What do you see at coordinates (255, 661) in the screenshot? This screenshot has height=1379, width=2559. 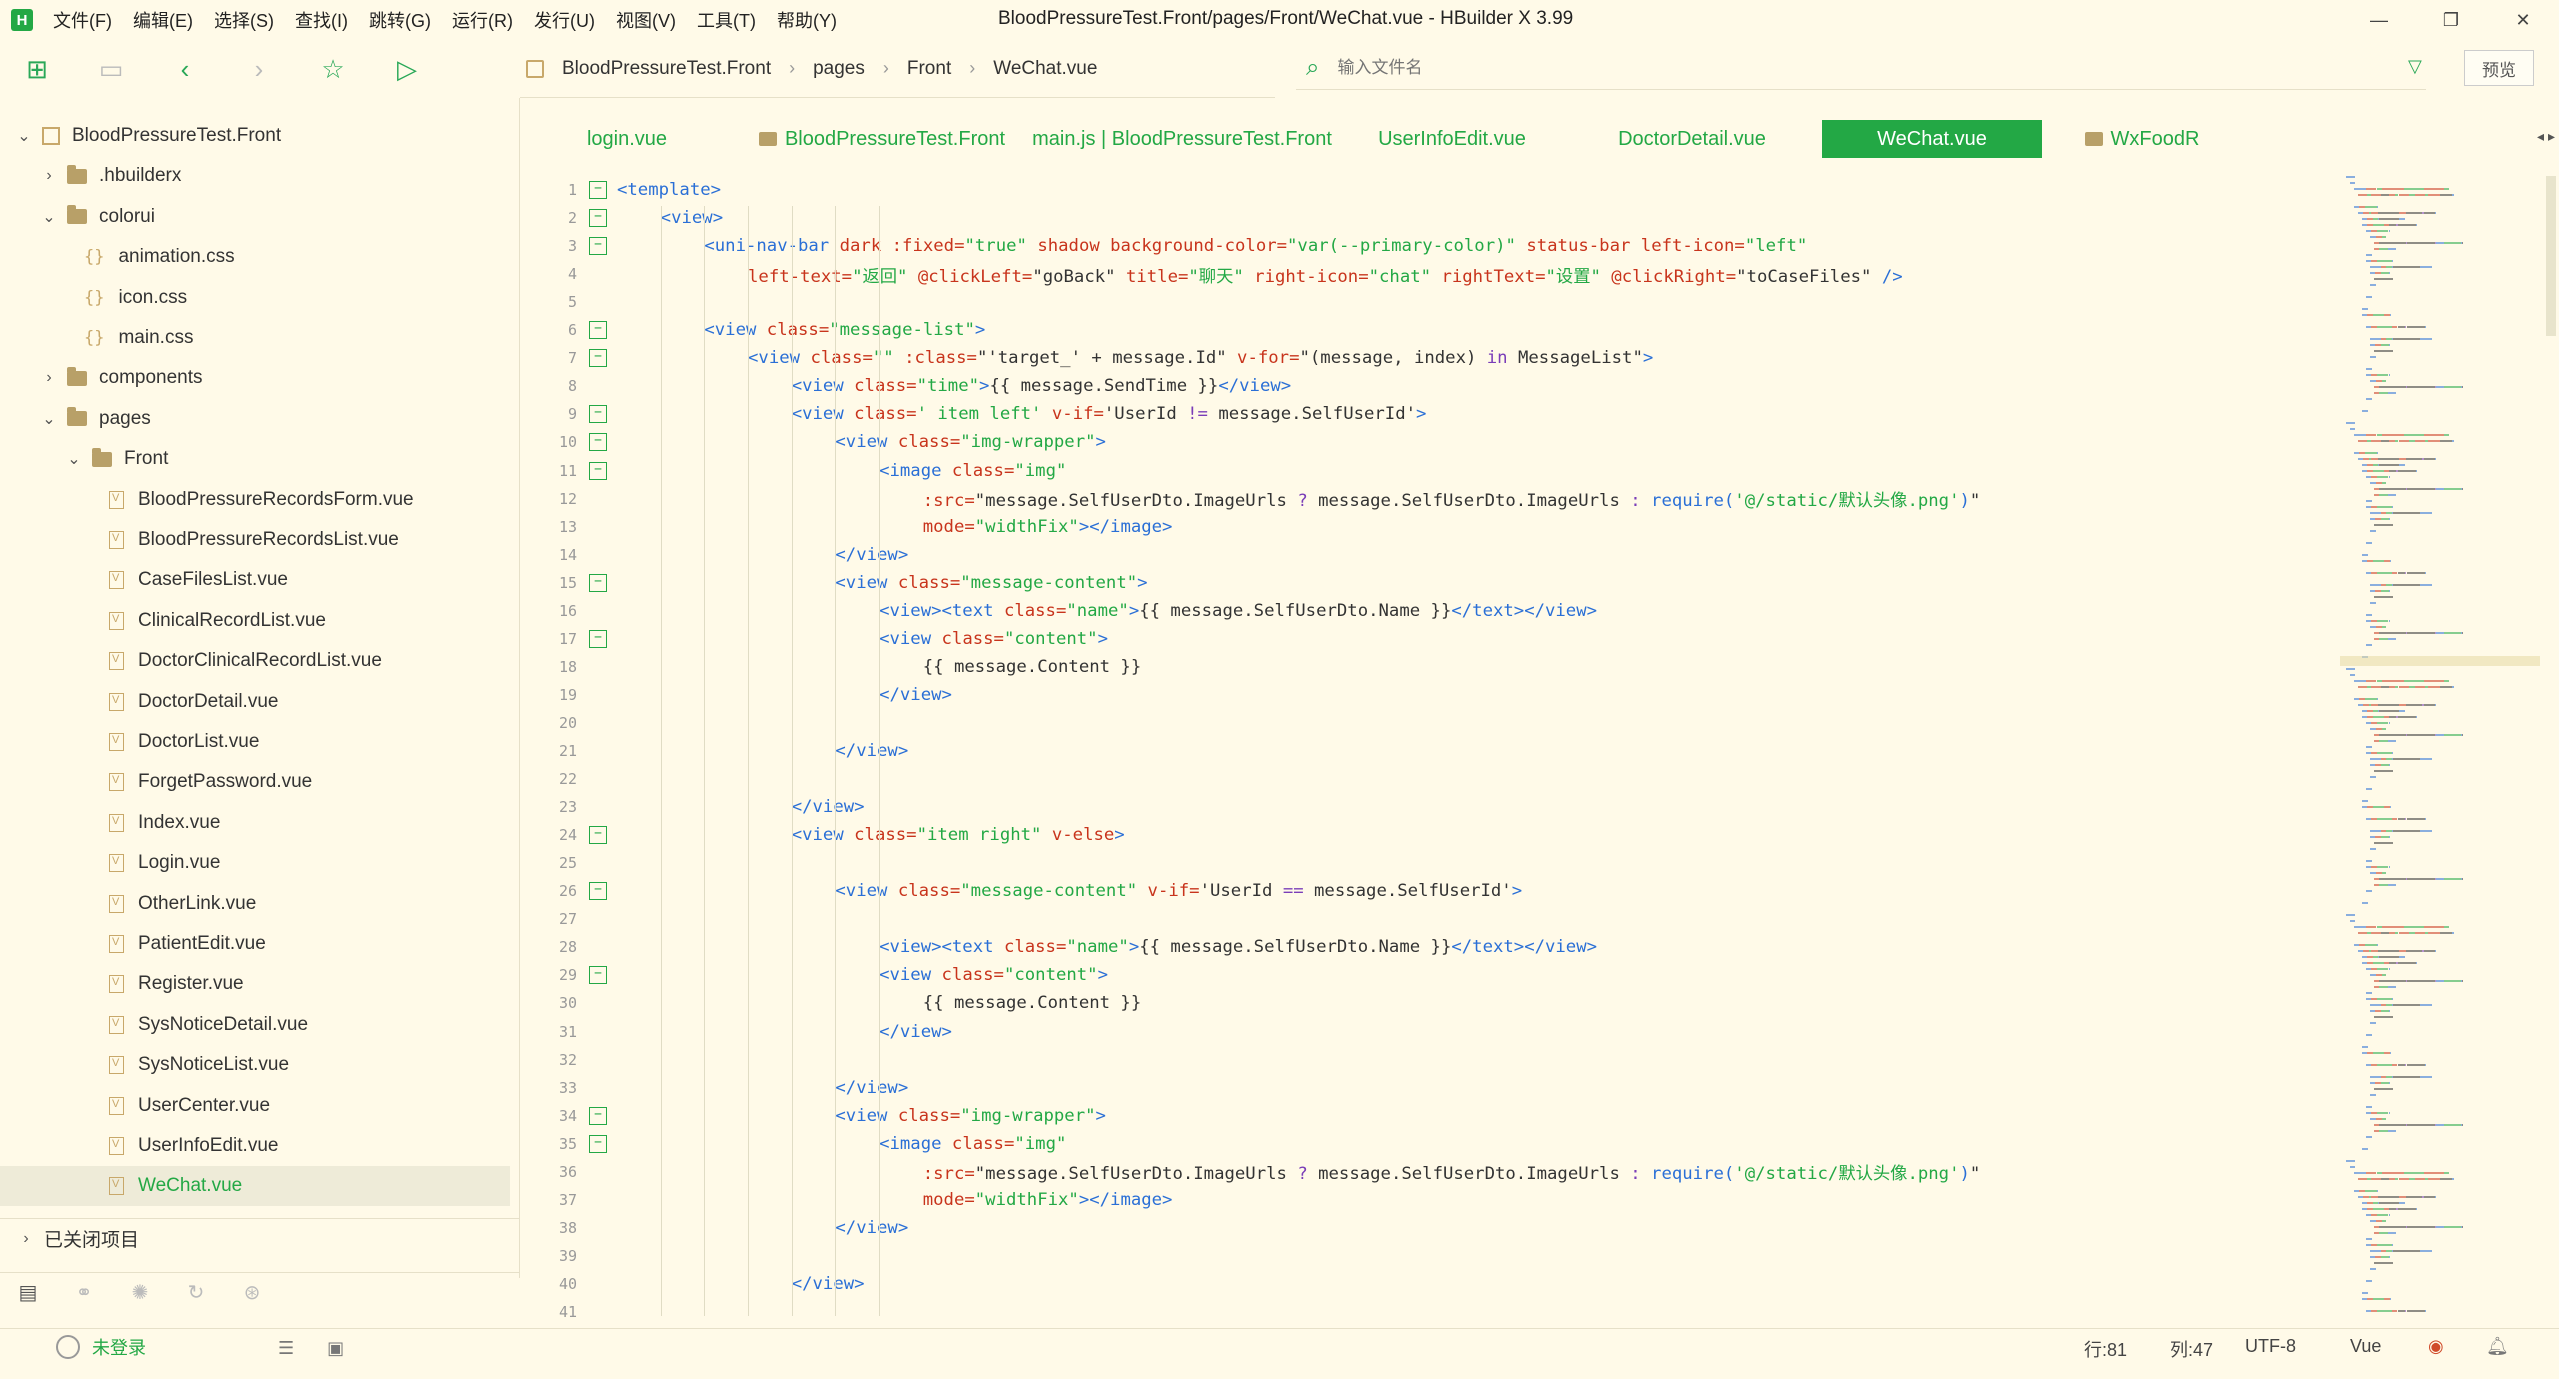 I see `tree-item: DoctorClinicalRecordList.vue` at bounding box center [255, 661].